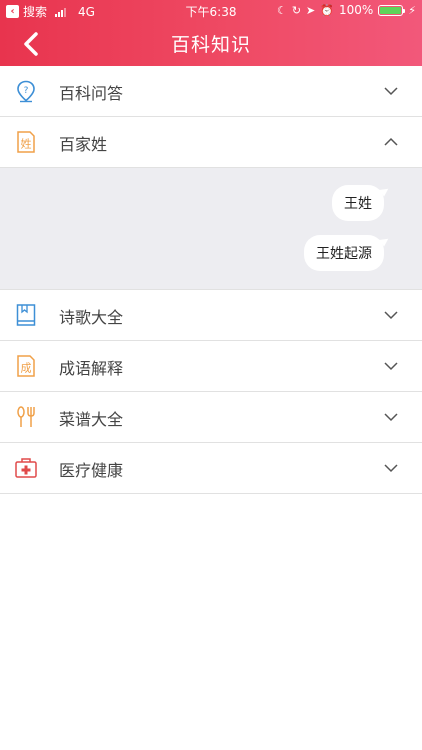 The width and height of the screenshot is (422, 750). I want to click on nav-bar: 百科知识, so click(211, 44).